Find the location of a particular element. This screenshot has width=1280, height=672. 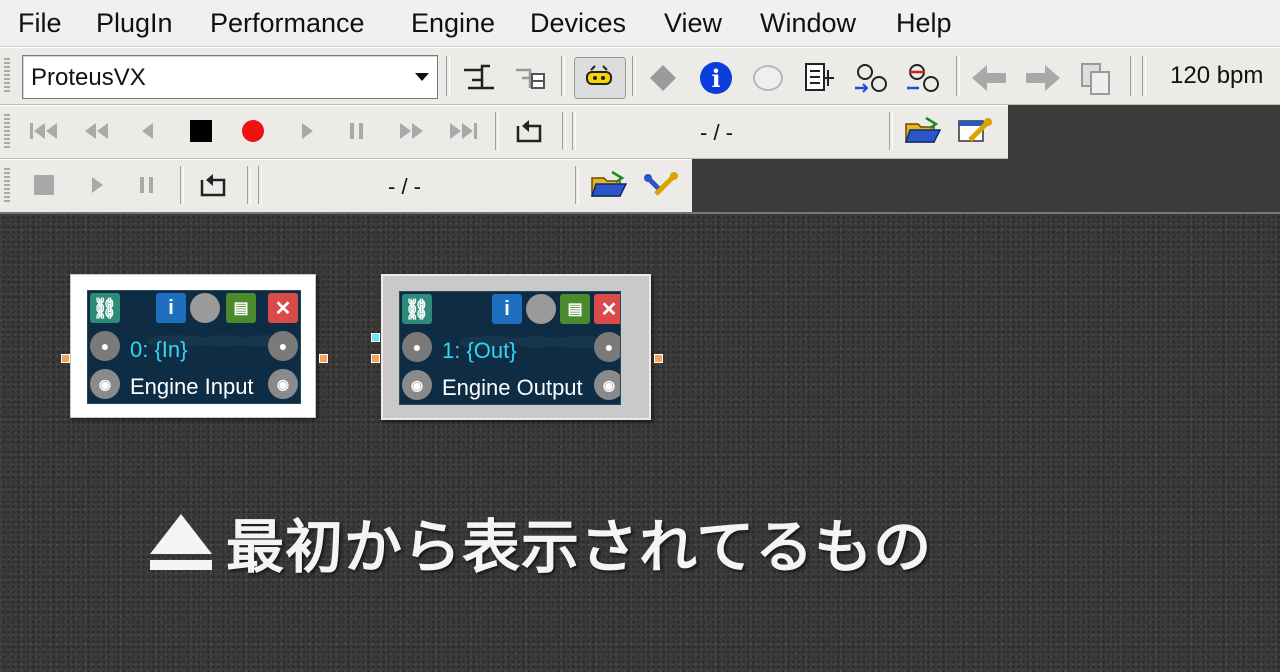

tempo-display: 120 bpm is located at coordinates (1216, 76).